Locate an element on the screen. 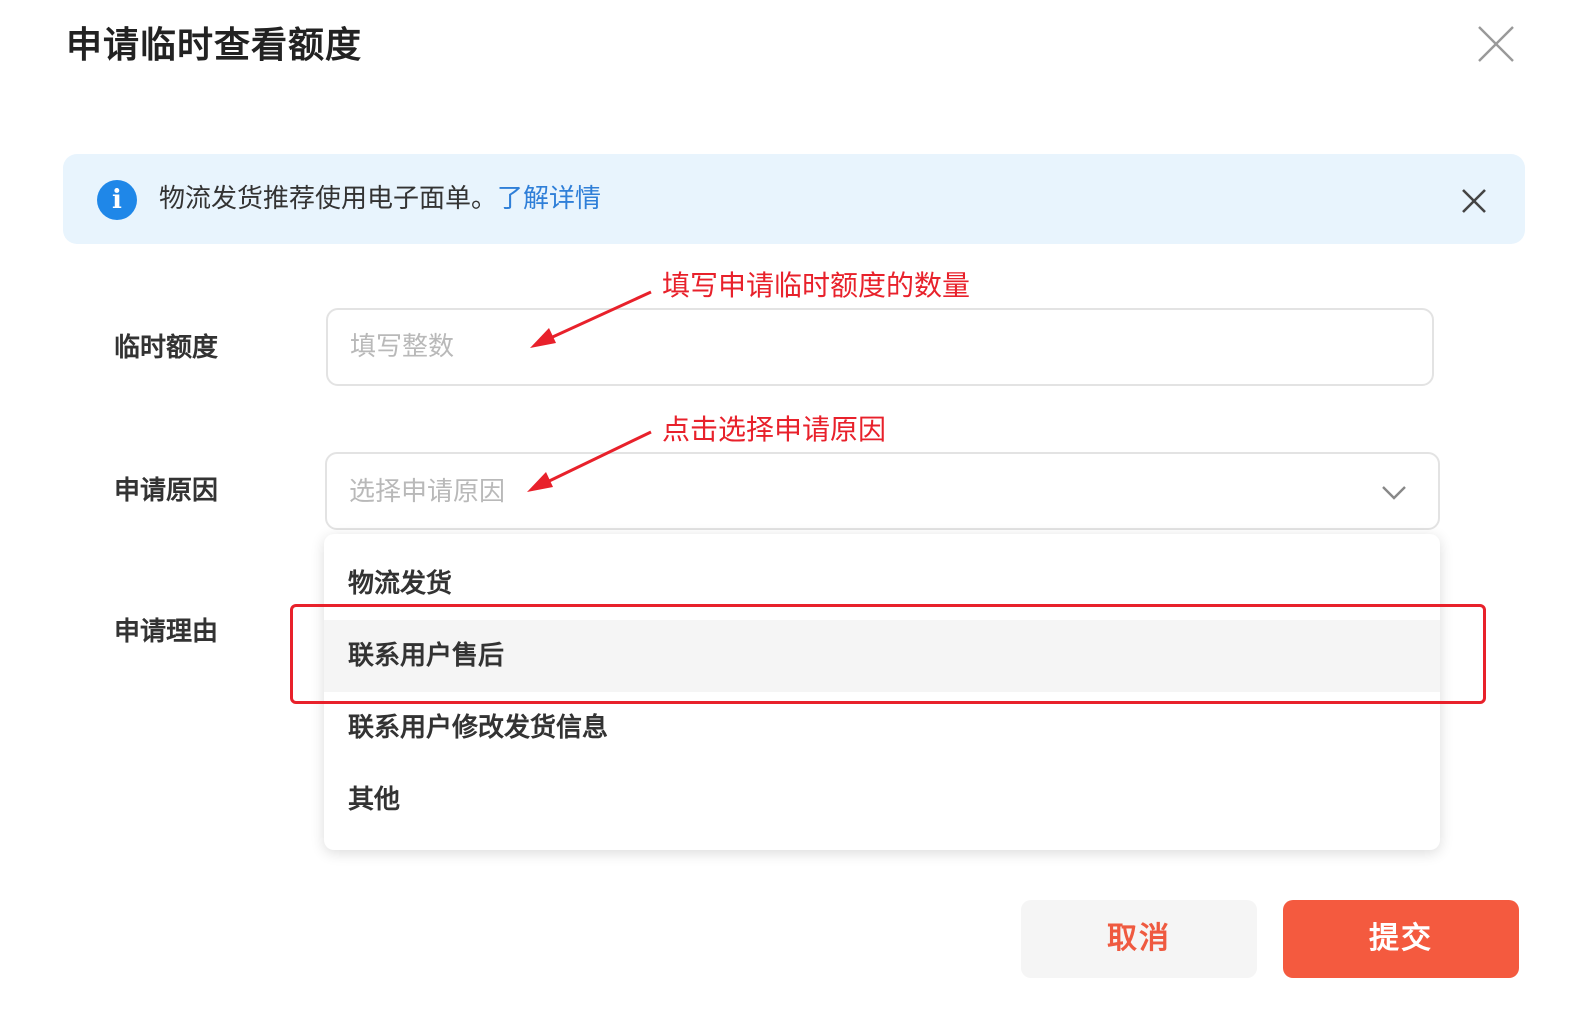  notice-text-line: 物流发货推荐使用电子面单。了解详情 is located at coordinates (380, 199).